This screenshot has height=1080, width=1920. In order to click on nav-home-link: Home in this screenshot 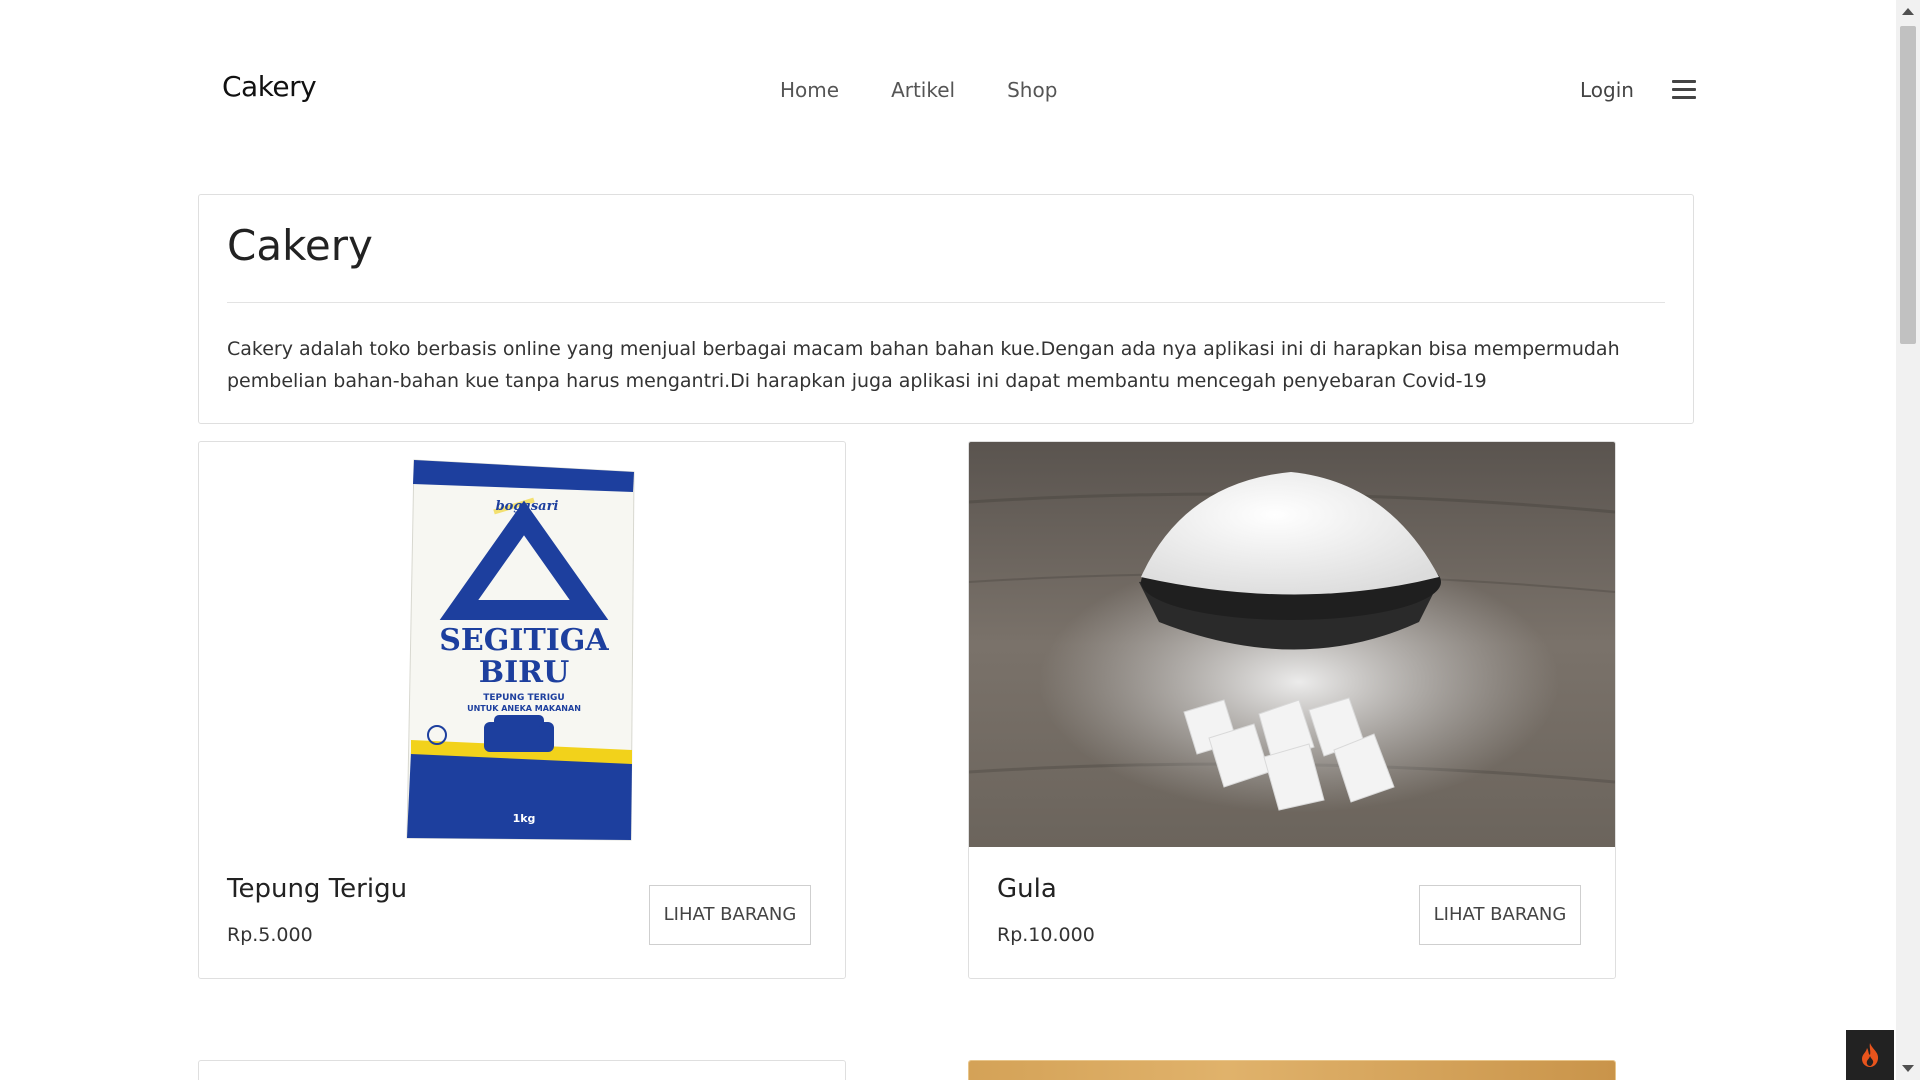, I will do `click(809, 90)`.